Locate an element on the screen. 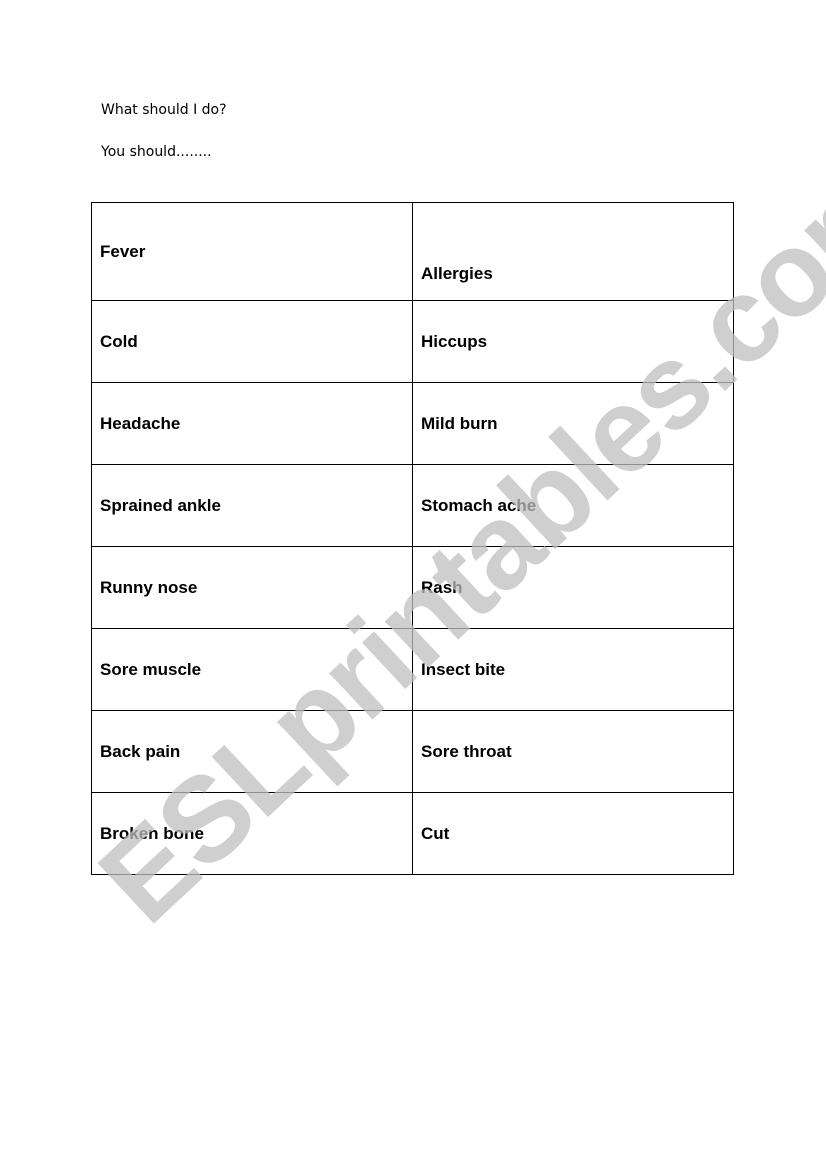 This screenshot has height=1169, width=826. table-cell: Headache is located at coordinates (252, 423).